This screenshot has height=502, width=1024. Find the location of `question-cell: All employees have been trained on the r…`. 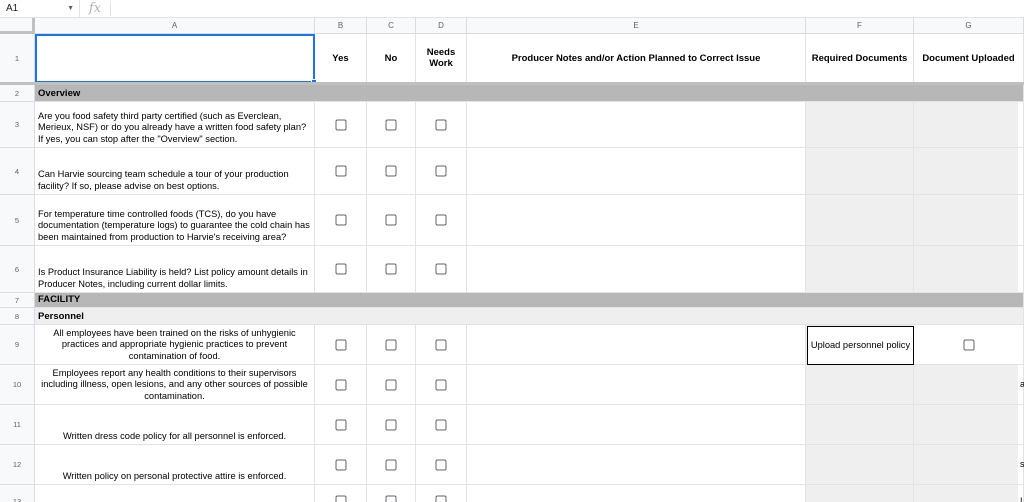

question-cell: All employees have been trained on the r… is located at coordinates (175, 345).